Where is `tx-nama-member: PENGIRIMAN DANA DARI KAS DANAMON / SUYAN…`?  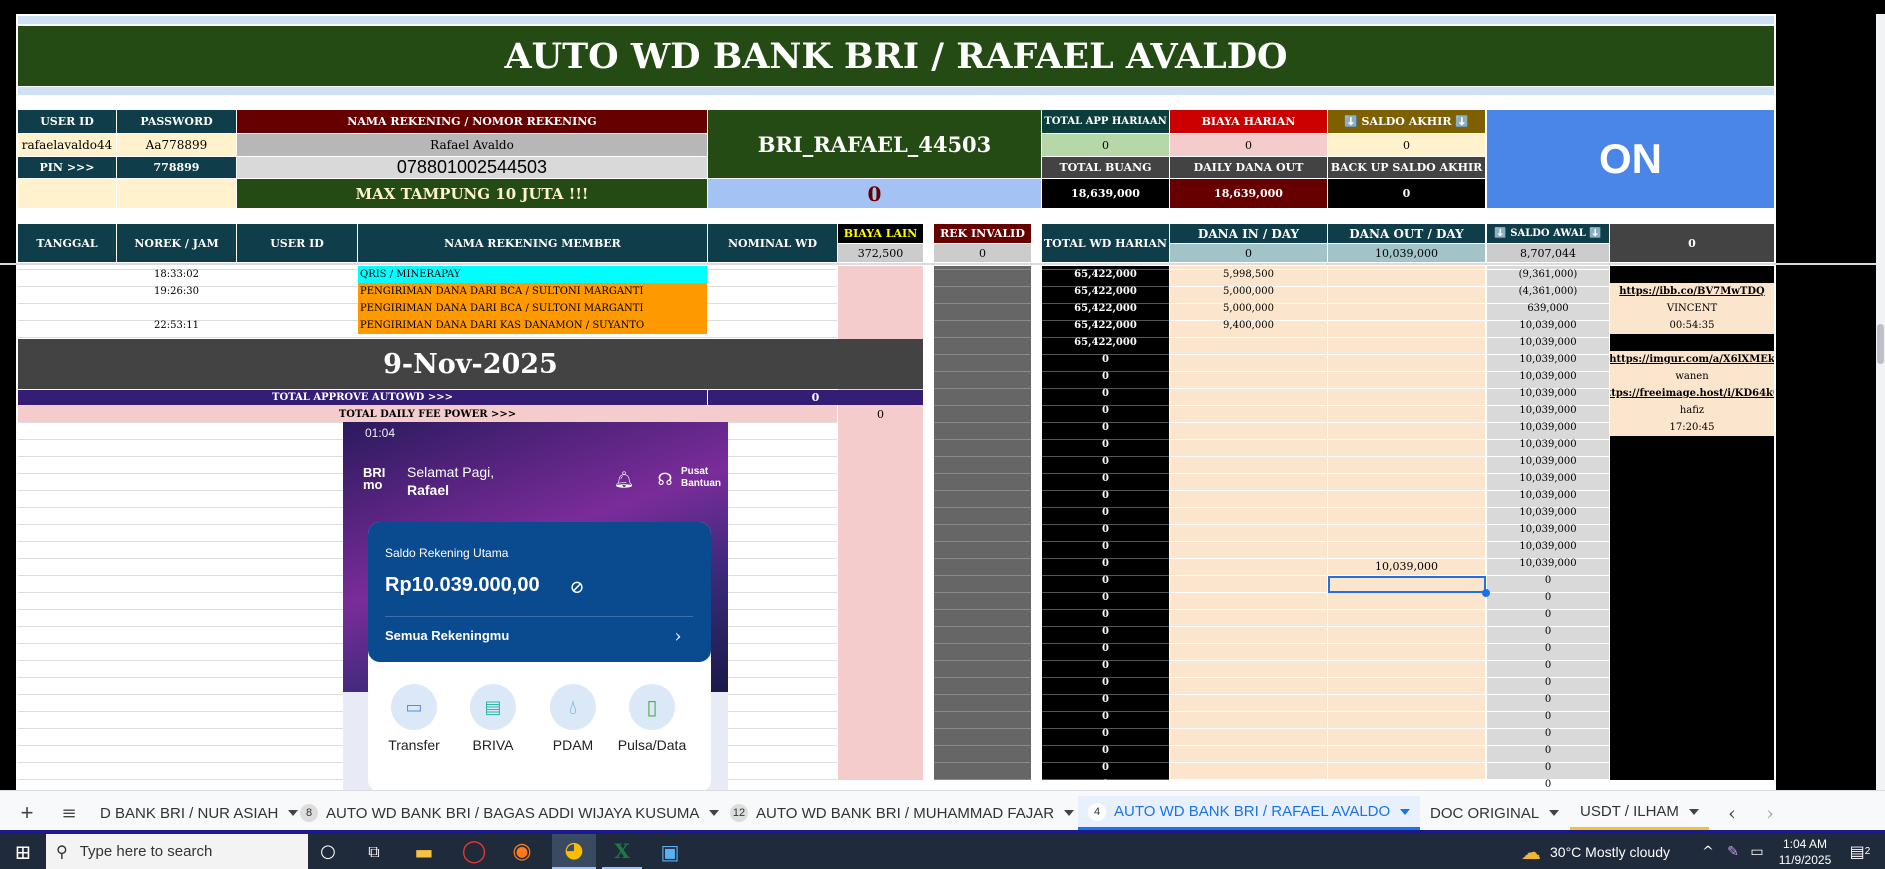
tx-nama-member: PENGIRIMAN DANA DARI KAS DANAMON / SUYAN… is located at coordinates (532, 325).